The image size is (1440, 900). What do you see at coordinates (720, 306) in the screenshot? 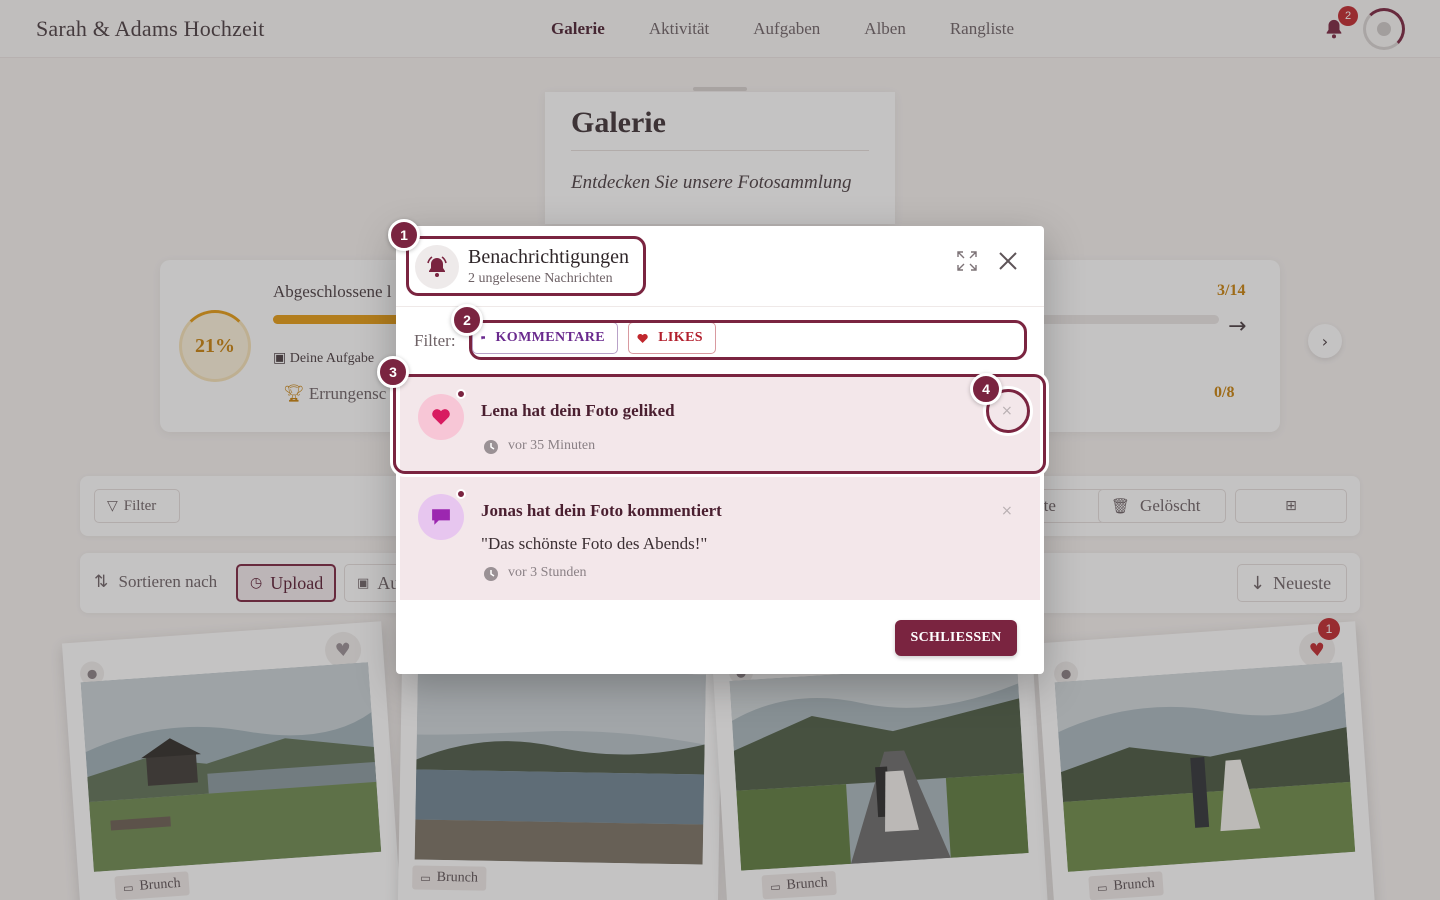
I see `divider` at bounding box center [720, 306].